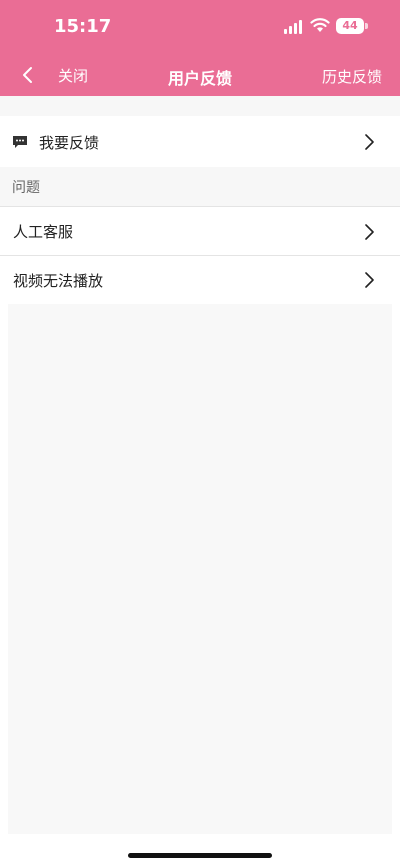  I want to click on question-label: 视频无法播放, so click(58, 280).